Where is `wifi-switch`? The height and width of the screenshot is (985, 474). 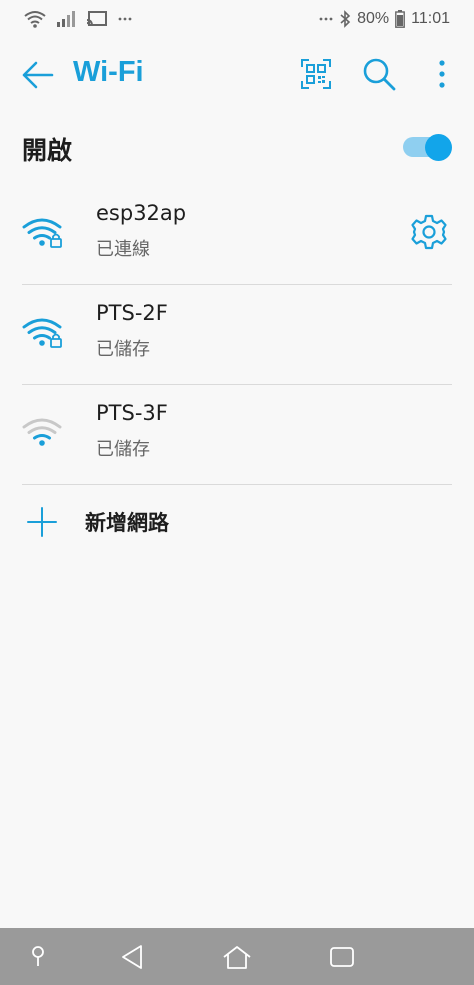
wifi-switch is located at coordinates (428, 147).